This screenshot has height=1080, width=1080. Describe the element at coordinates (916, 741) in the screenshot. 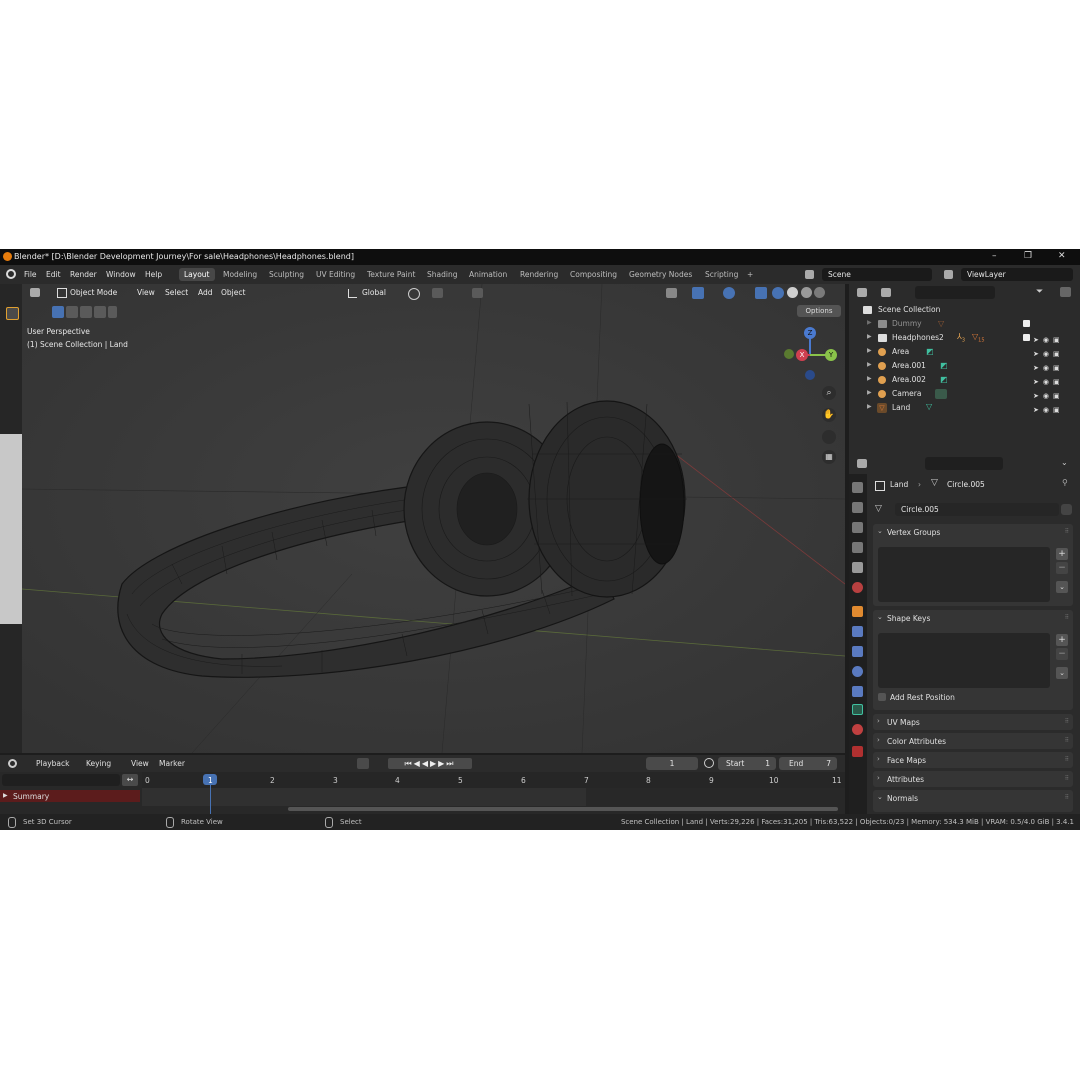

I see `color-attributes-header: Color Attributes` at that location.